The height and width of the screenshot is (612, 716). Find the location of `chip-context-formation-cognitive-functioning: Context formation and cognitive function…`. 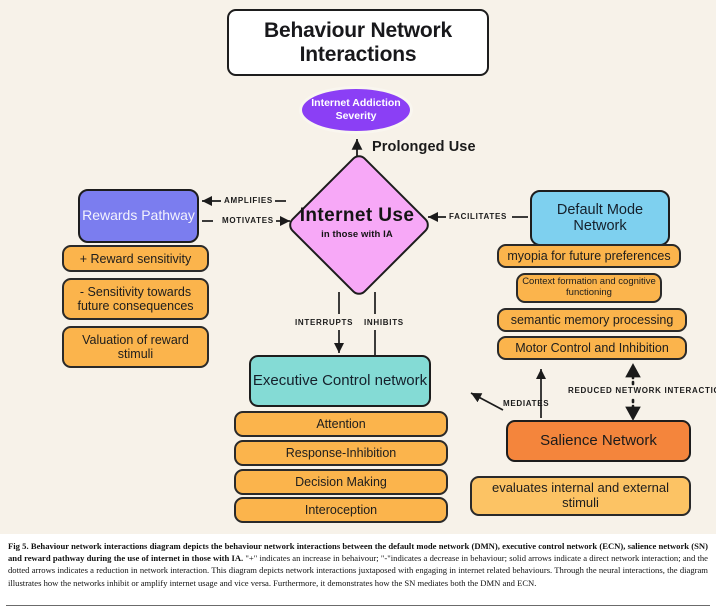

chip-context-formation-cognitive-functioning: Context formation and cognitive function… is located at coordinates (589, 288).